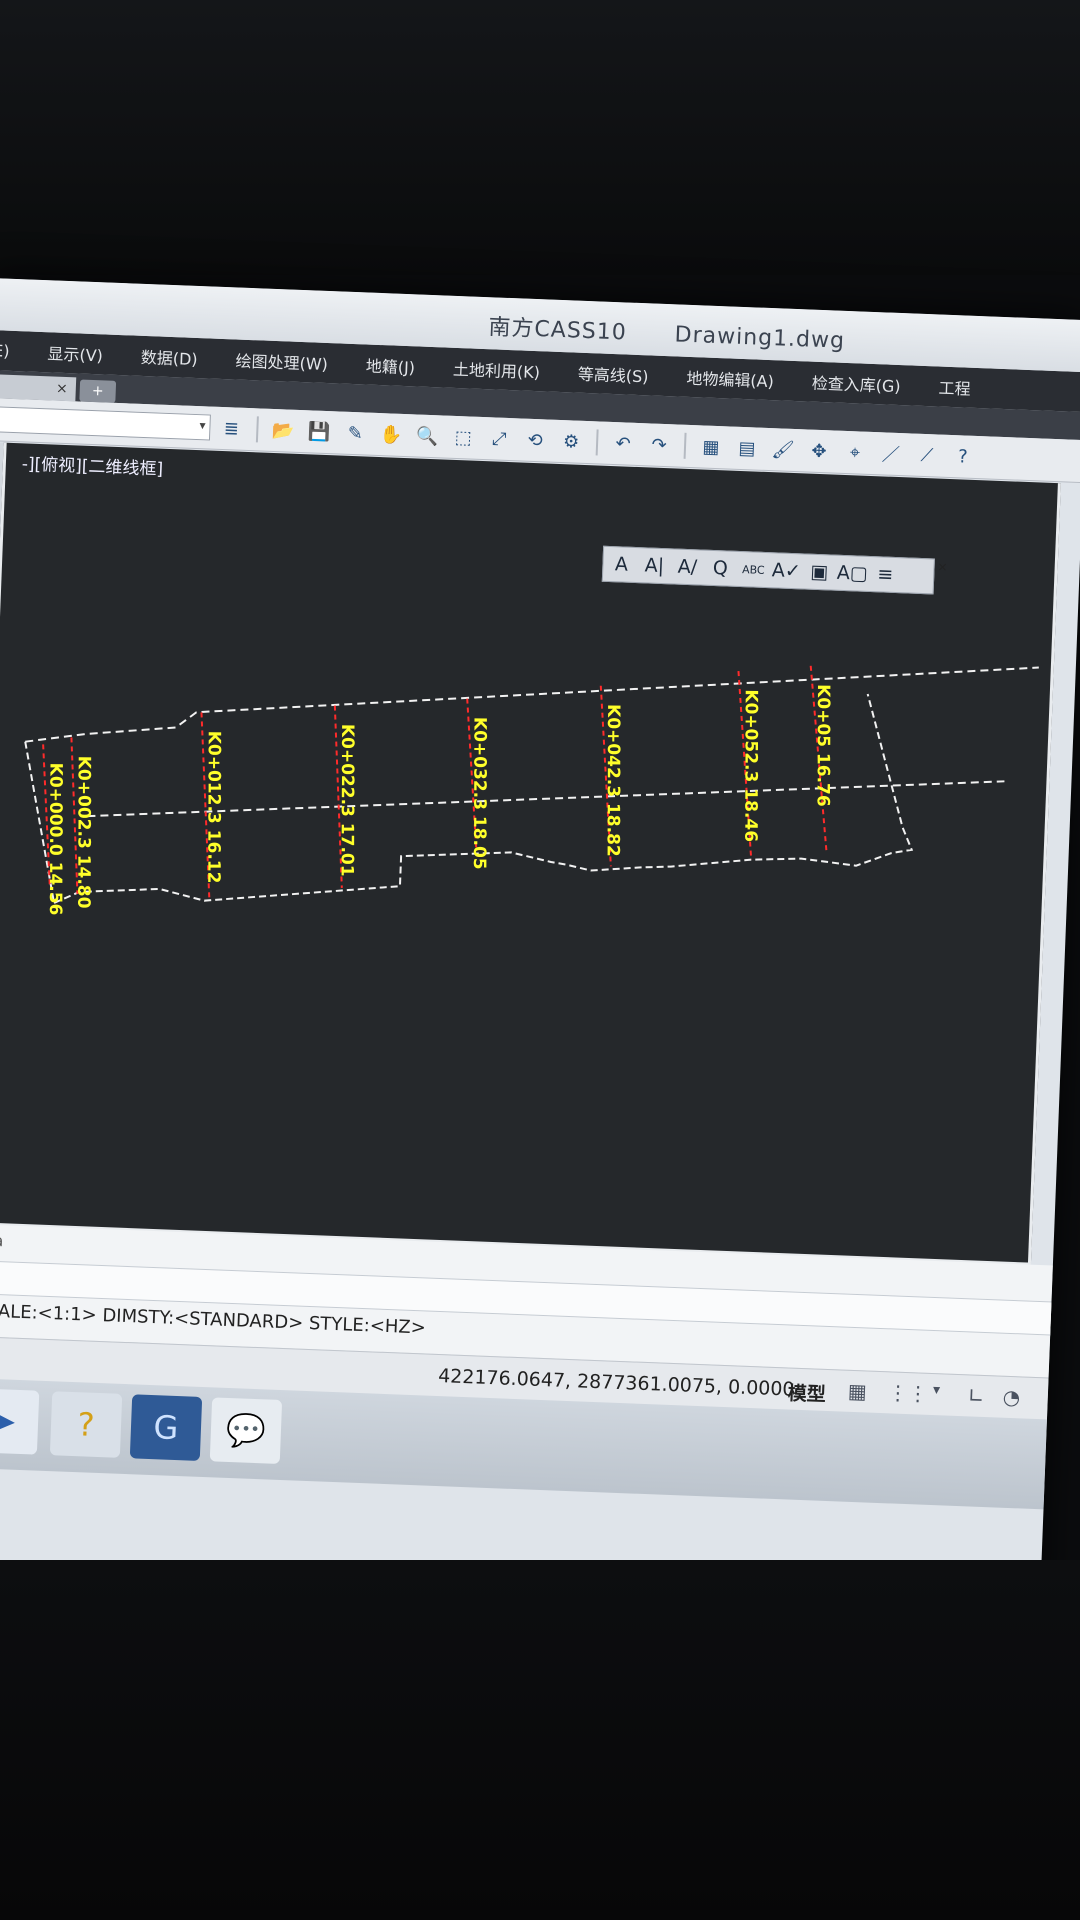 Image resolution: width=1080 pixels, height=1920 pixels. I want to click on menu-item-data: 数据(D), so click(169, 357).